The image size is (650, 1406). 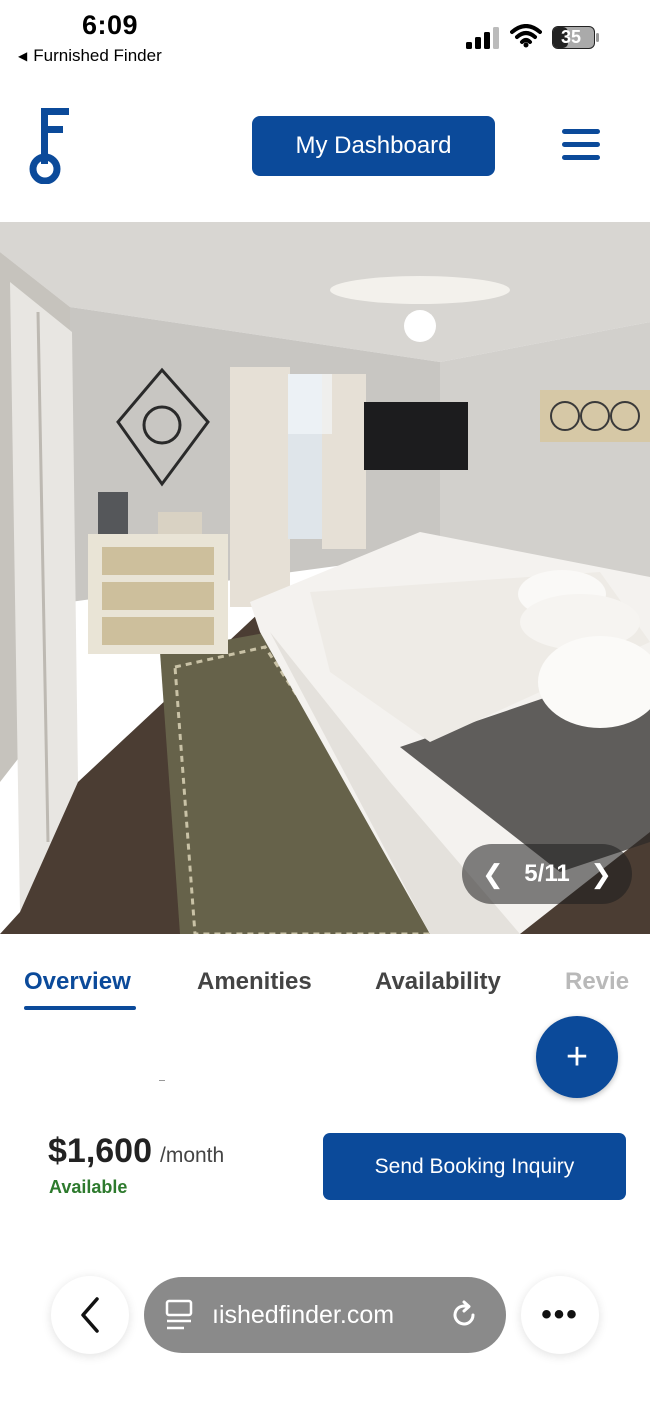 What do you see at coordinates (97, 55) in the screenshot?
I see `back-app-label: Furnished Finder` at bounding box center [97, 55].